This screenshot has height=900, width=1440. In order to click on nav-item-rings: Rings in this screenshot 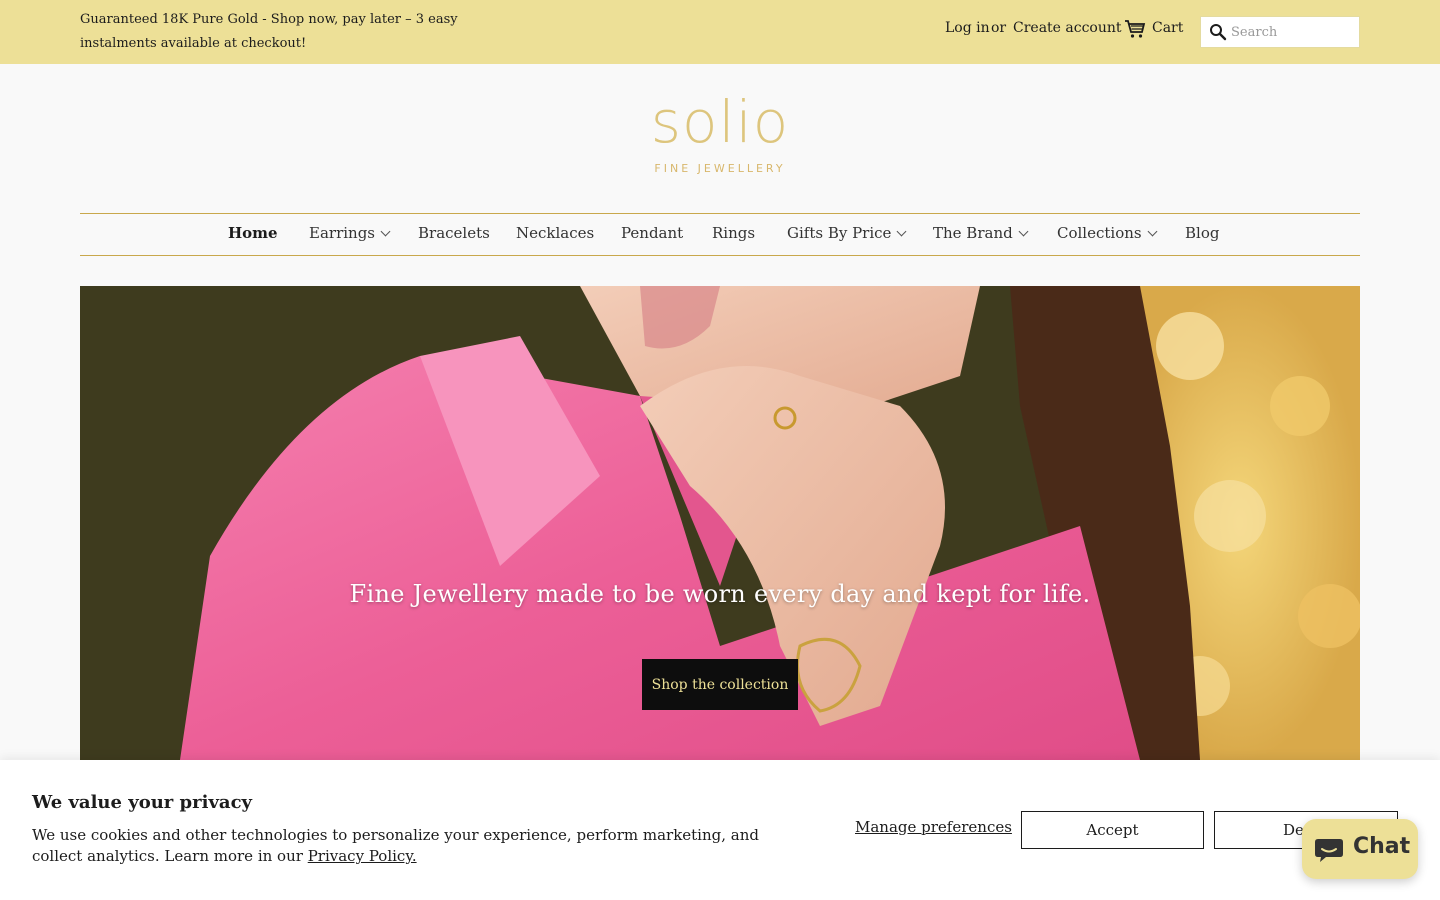, I will do `click(733, 233)`.